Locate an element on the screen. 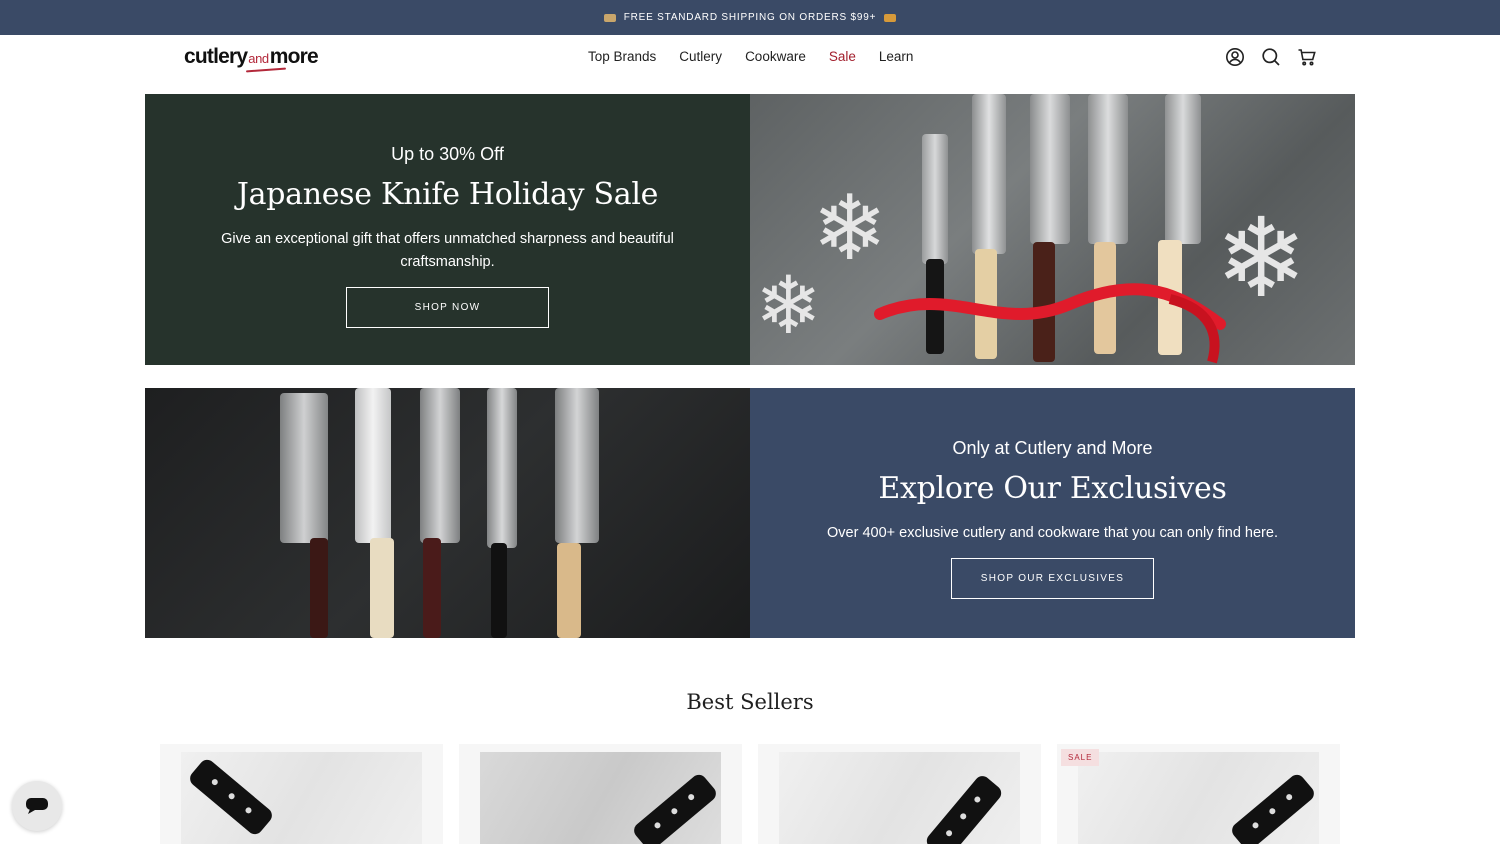 This screenshot has width=1500, height=844. main-nav: Top Brands Cutlery Cookware Sale Learn is located at coordinates (750, 56).